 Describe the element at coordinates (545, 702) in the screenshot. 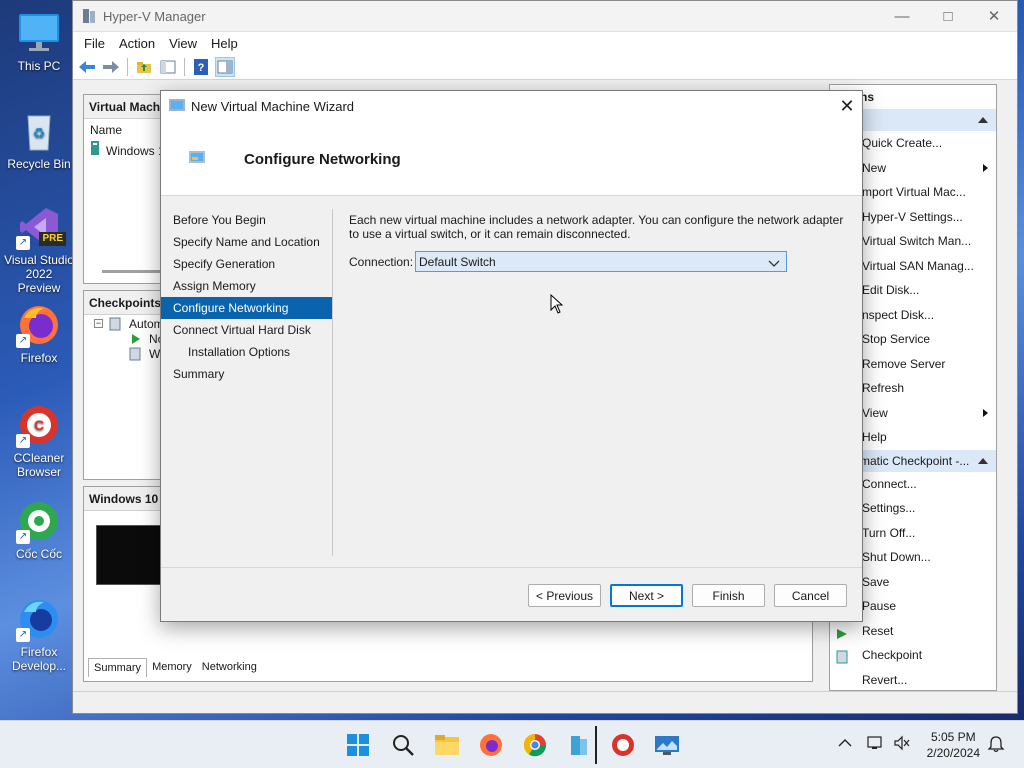

I see `status-bar` at that location.